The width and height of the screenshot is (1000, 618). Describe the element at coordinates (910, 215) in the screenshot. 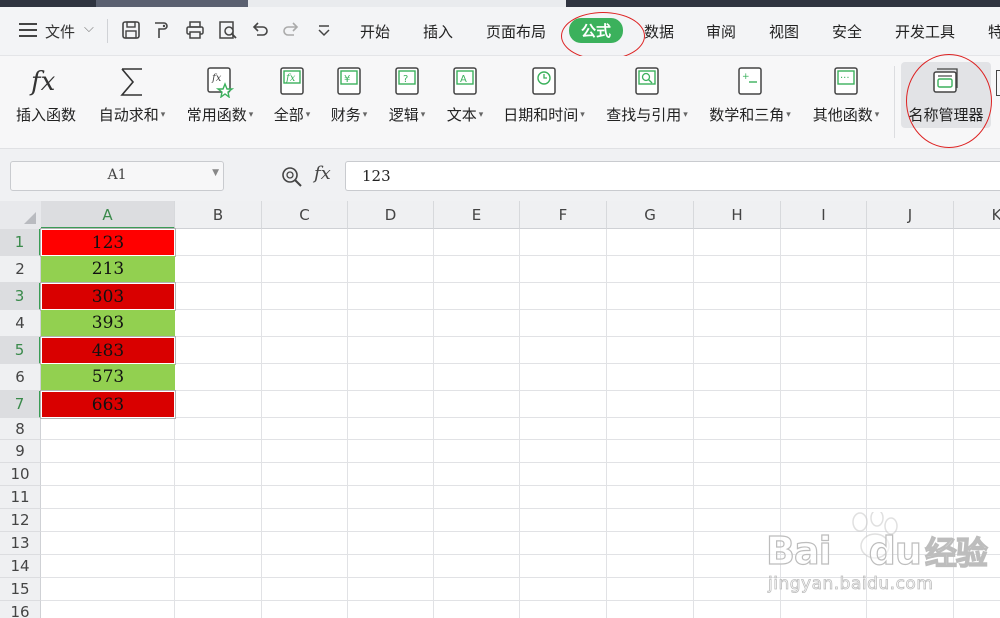

I see `column-header-j: J` at that location.